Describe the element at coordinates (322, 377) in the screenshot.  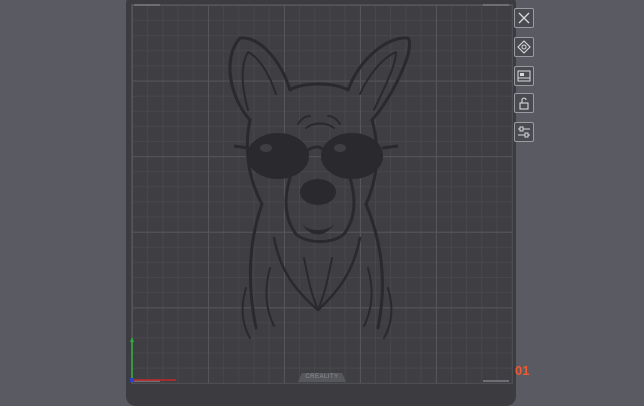
I see `plate-brand-label: CREALITY` at that location.